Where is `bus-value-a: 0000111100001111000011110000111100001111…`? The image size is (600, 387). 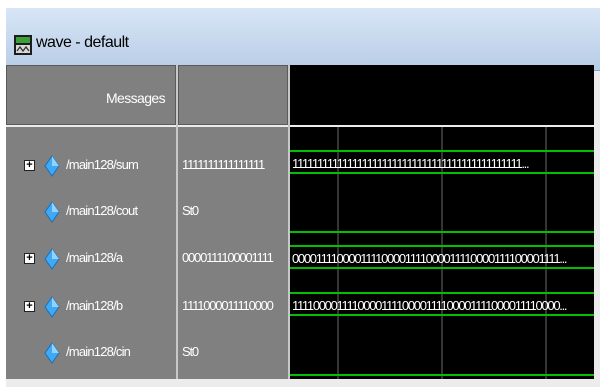
bus-value-a: 0000111100001111000011110000111100001111… is located at coordinates (430, 258).